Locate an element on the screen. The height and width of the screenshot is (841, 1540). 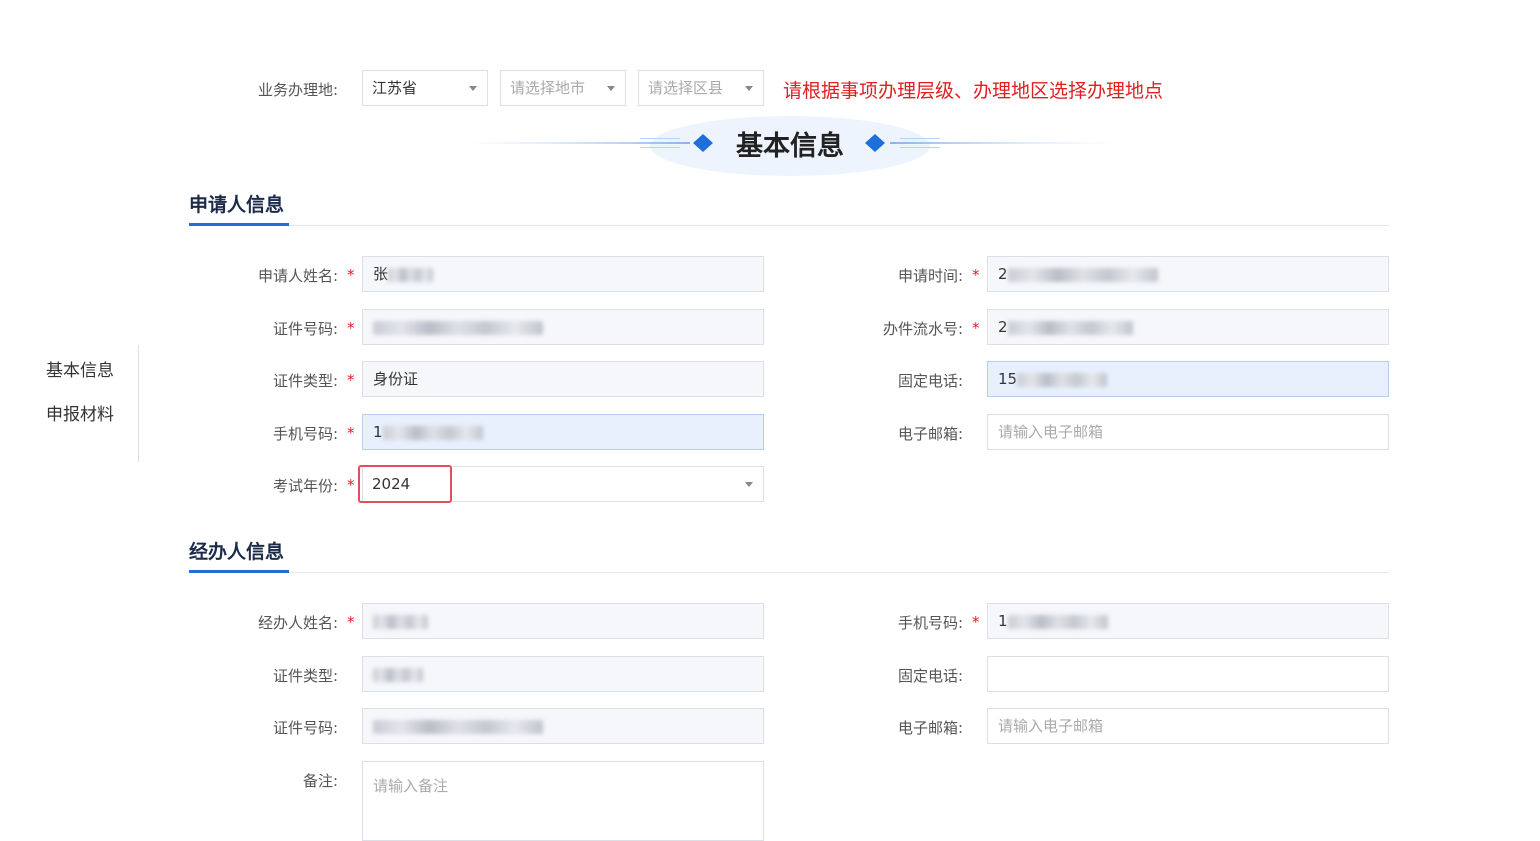
county-placeholder: 请选择区县 is located at coordinates (686, 88).